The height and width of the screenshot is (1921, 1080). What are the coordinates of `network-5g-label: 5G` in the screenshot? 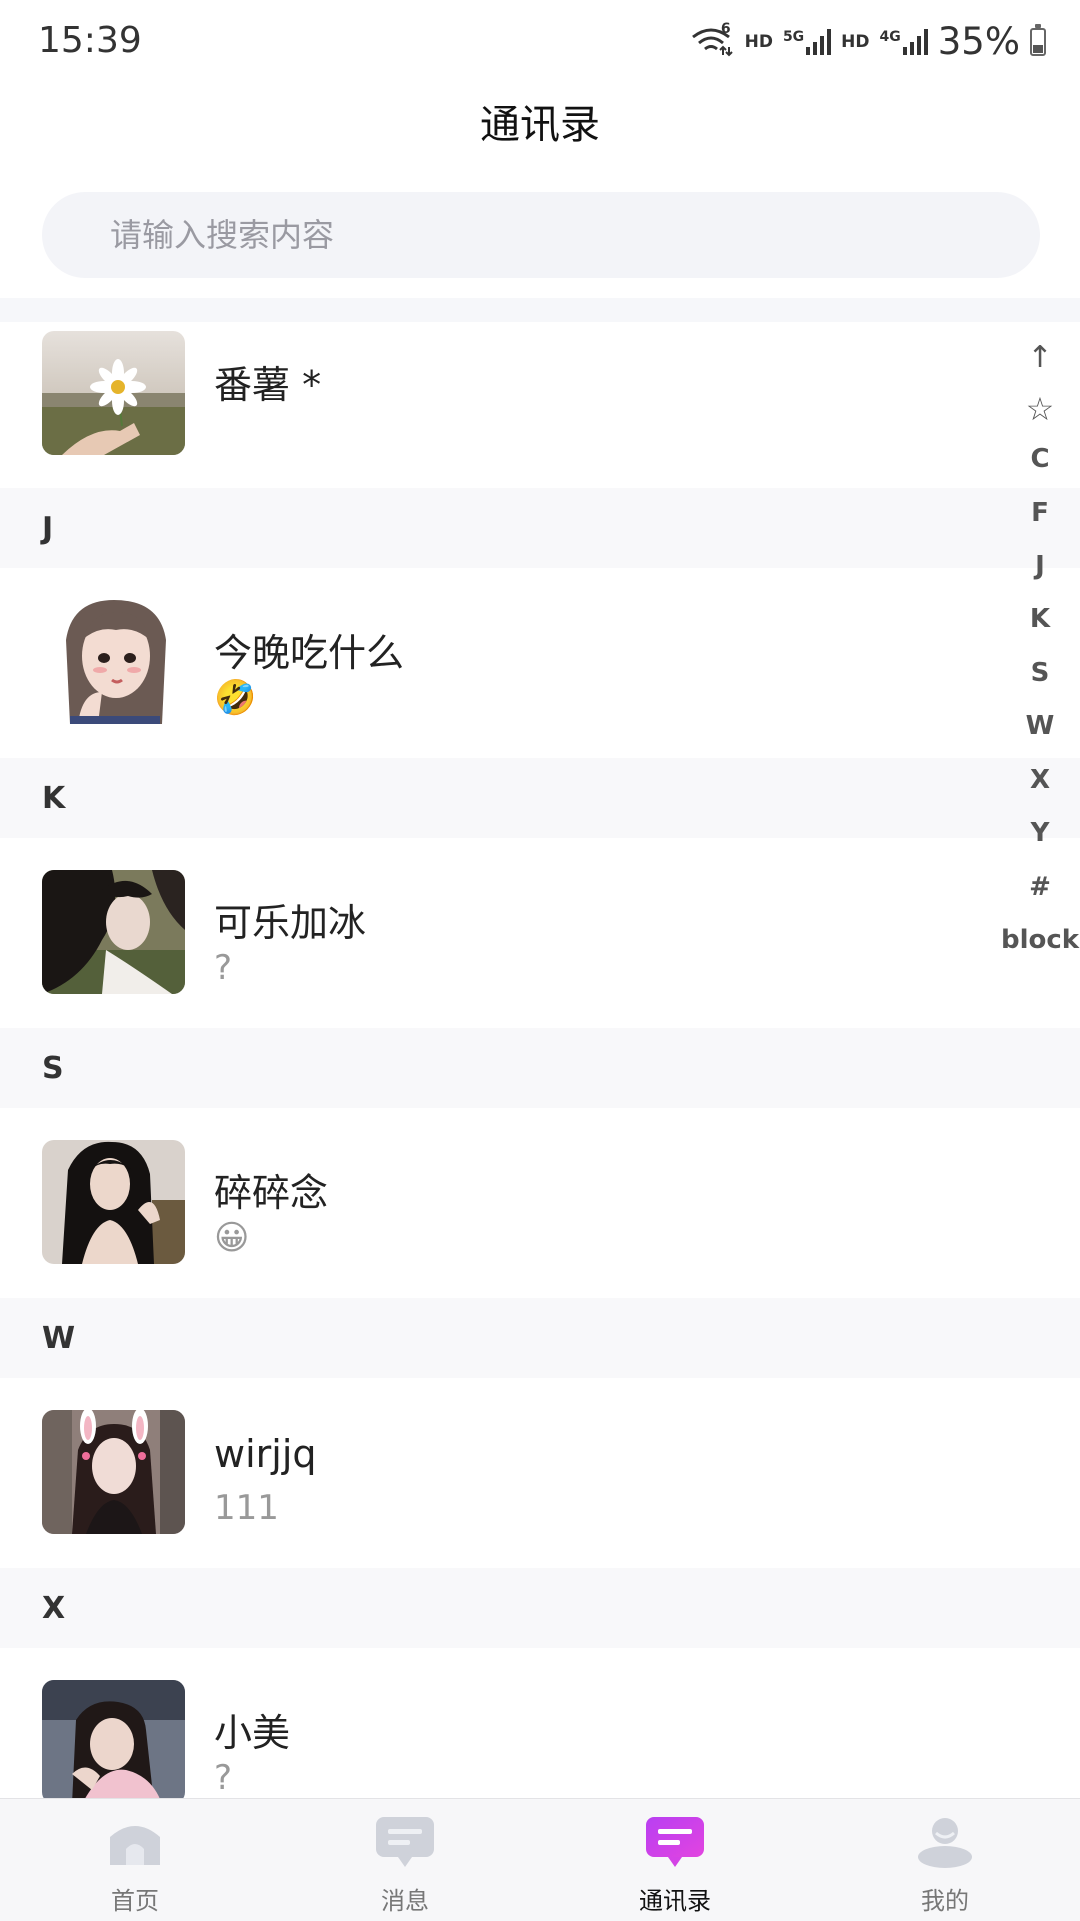 It's located at (793, 36).